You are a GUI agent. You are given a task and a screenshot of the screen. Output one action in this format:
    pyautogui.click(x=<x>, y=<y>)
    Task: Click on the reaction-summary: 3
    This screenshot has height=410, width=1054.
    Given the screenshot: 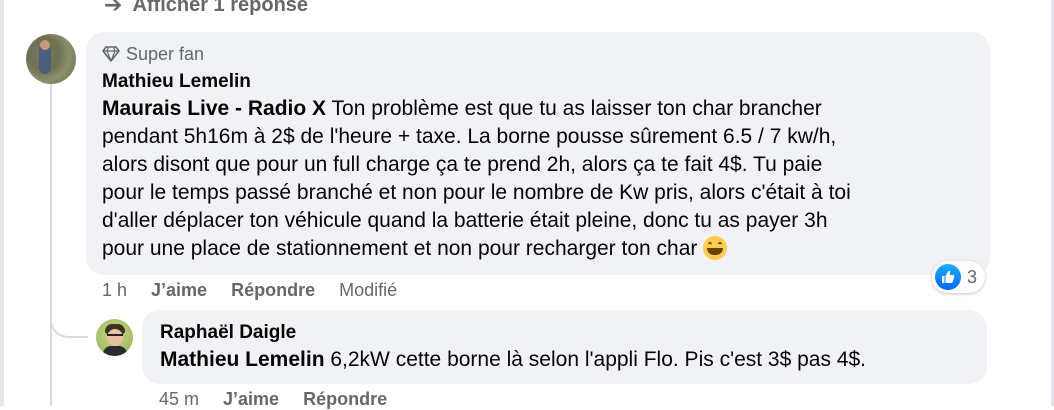 What is the action you would take?
    pyautogui.click(x=959, y=277)
    